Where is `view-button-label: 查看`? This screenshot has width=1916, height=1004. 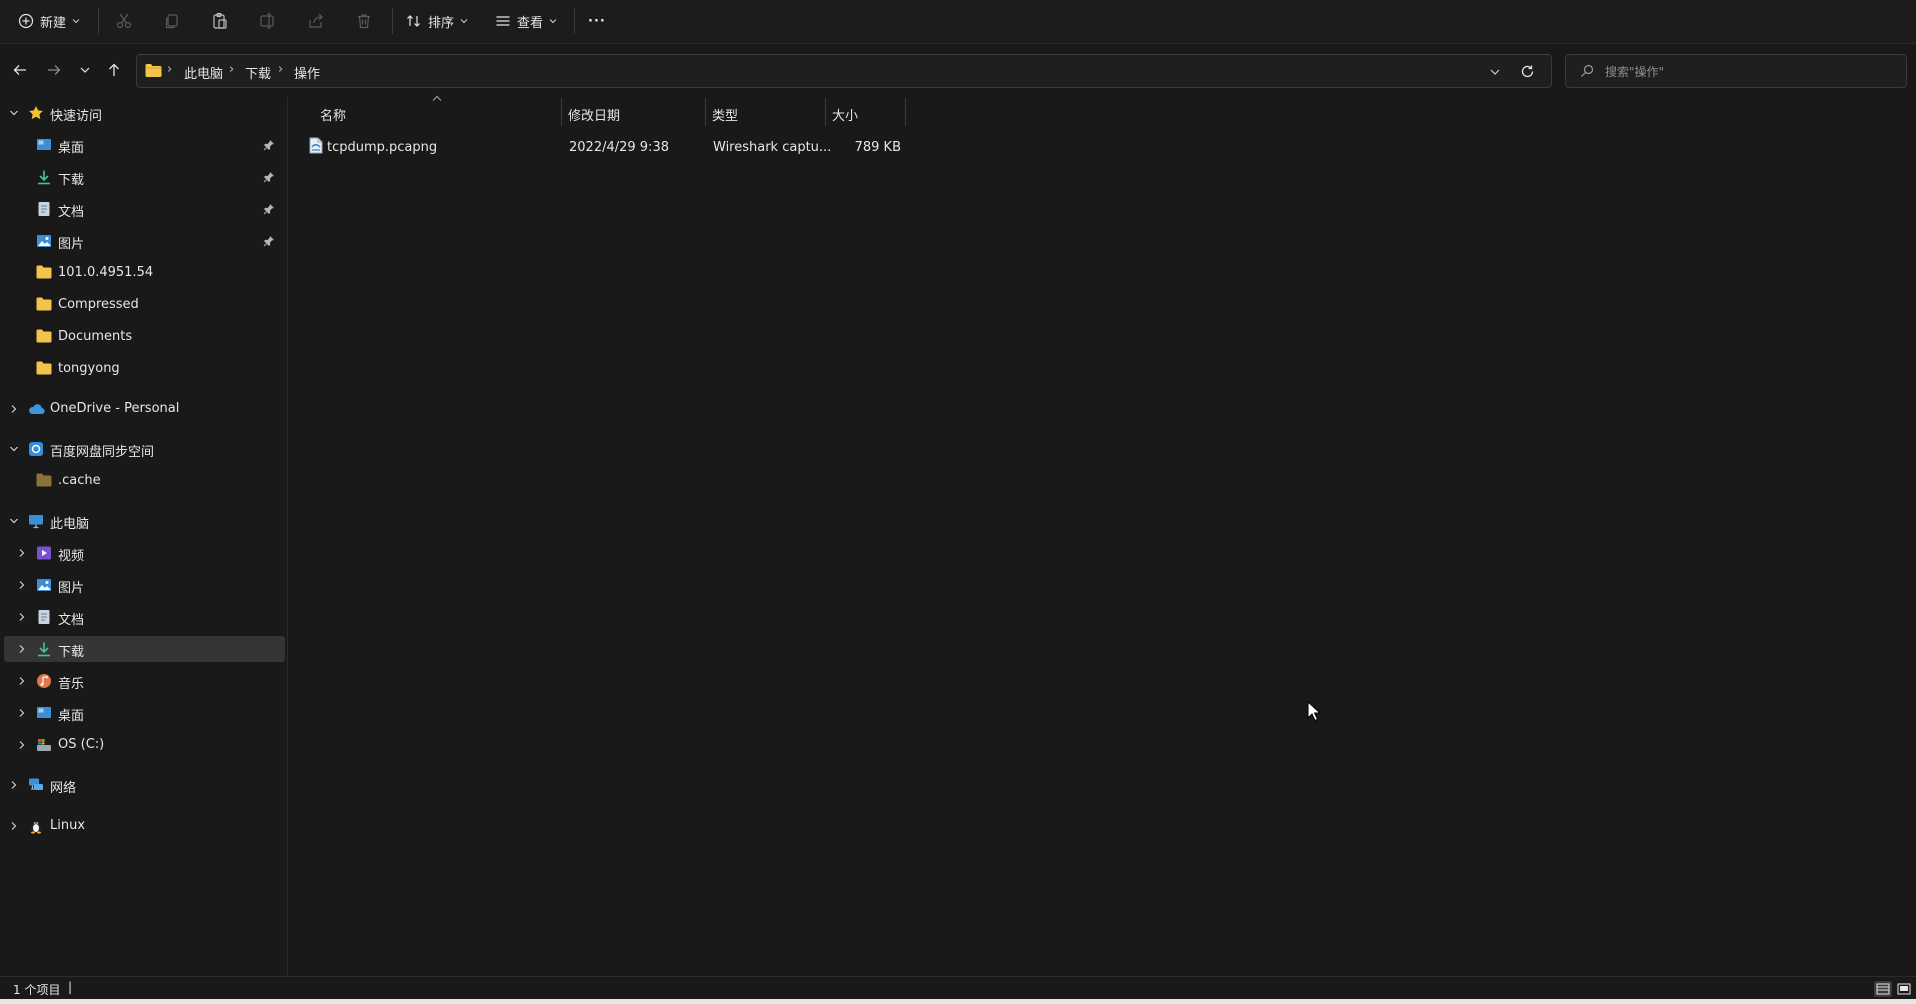 view-button-label: 查看 is located at coordinates (530, 23).